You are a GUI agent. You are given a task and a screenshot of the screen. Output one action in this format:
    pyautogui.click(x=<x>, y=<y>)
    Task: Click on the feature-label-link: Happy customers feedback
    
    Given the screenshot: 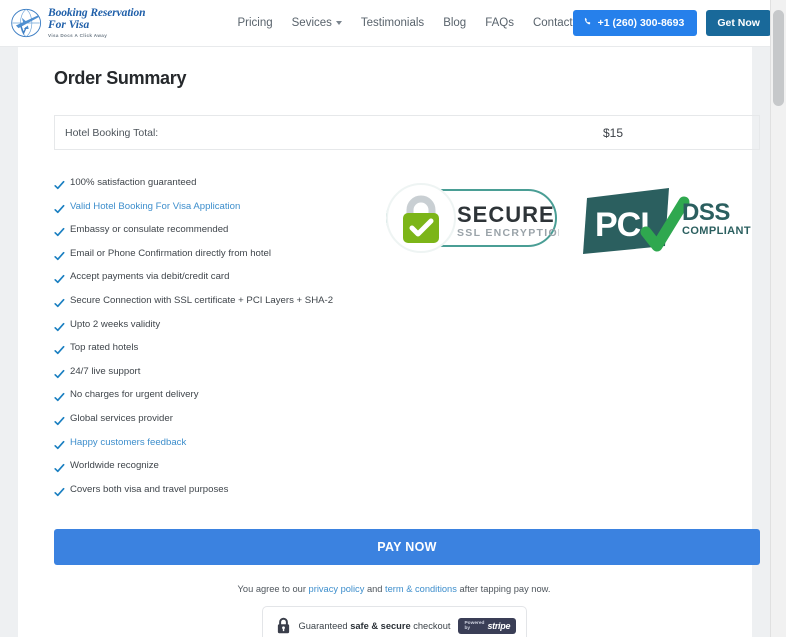 What is the action you would take?
    pyautogui.click(x=128, y=442)
    